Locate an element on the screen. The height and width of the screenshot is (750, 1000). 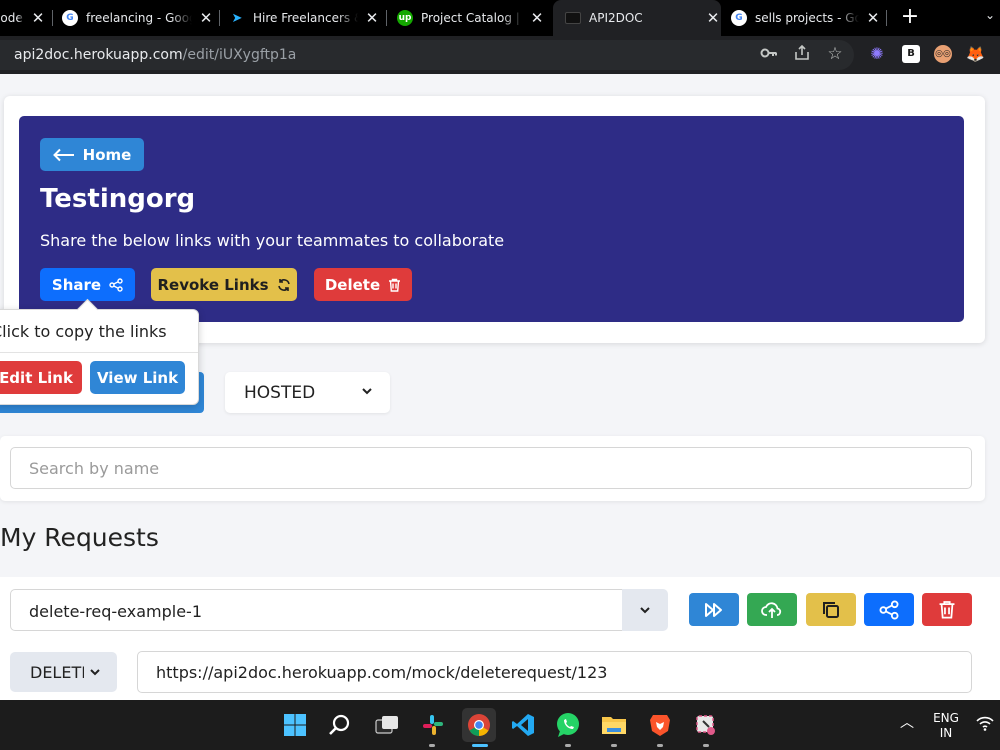
share-icon is located at coordinates (116, 284).